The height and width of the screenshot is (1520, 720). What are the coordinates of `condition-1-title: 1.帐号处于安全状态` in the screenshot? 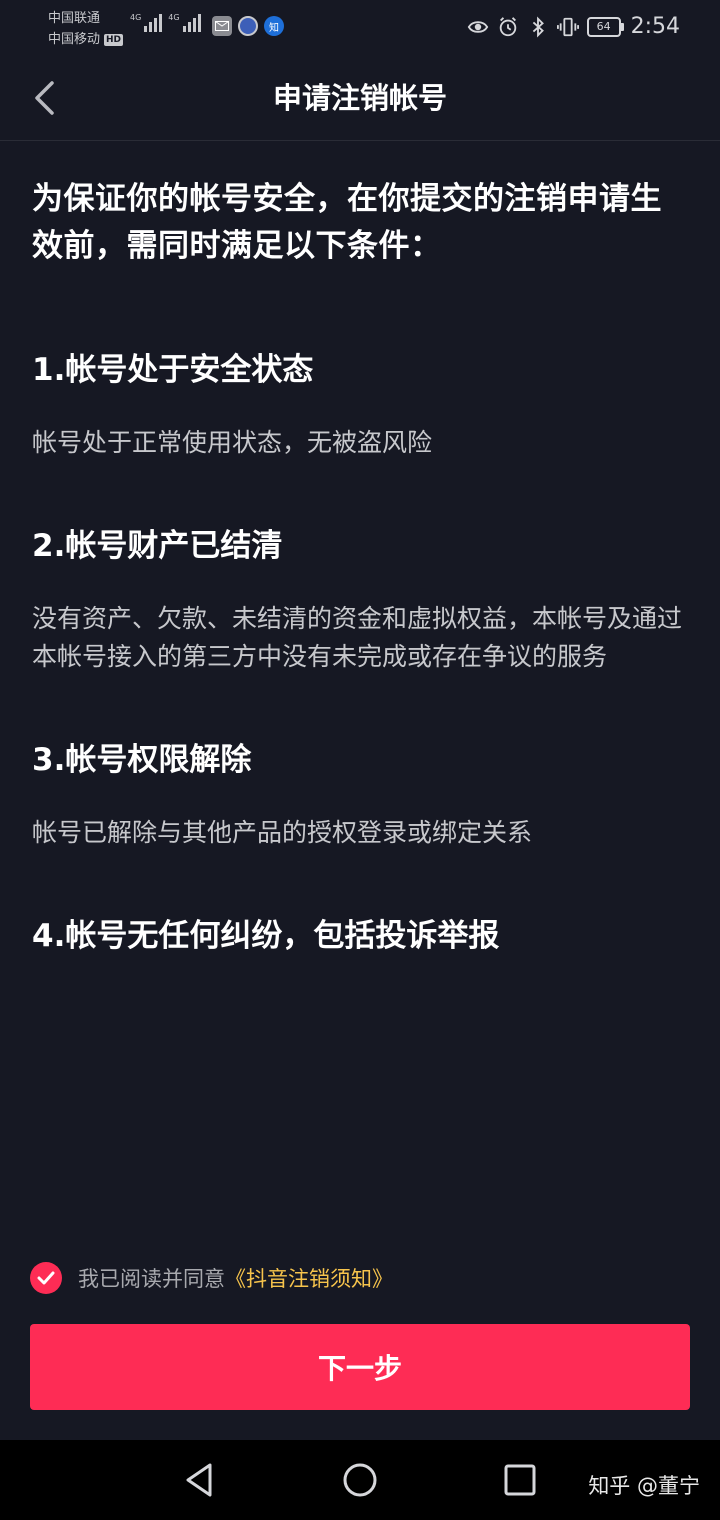 It's located at (173, 370).